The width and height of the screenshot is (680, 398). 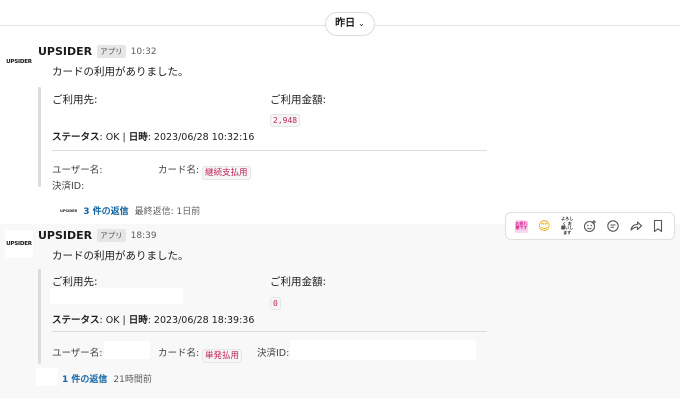 I want to click on otsukare-emoji-tile: お疲れ様です, so click(x=521, y=226).